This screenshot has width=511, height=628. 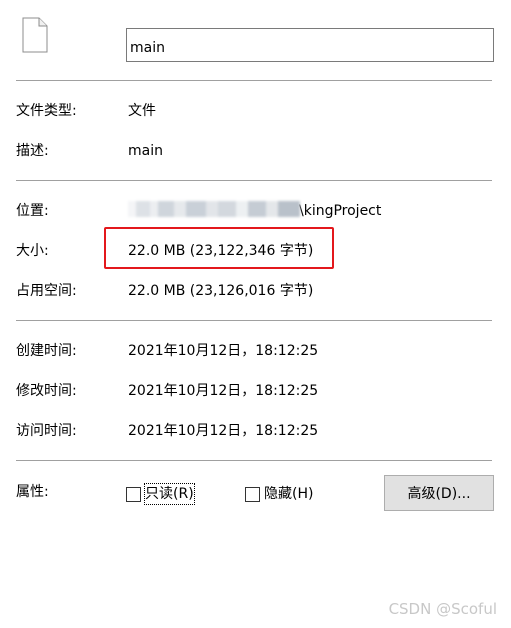 I want to click on hidden-option: 隐藏(H), so click(x=279, y=494).